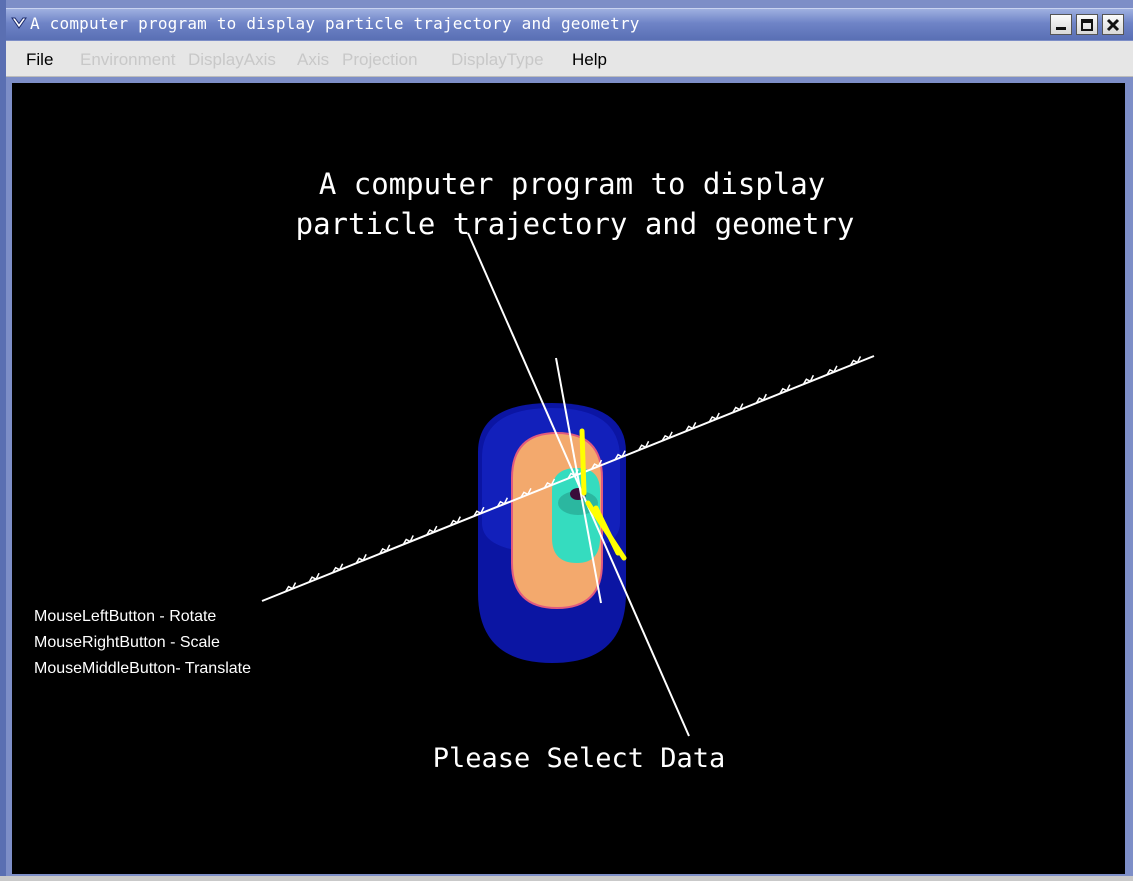 Image resolution: width=1133 pixels, height=881 pixels. I want to click on chevron-down-icon, so click(19, 23).